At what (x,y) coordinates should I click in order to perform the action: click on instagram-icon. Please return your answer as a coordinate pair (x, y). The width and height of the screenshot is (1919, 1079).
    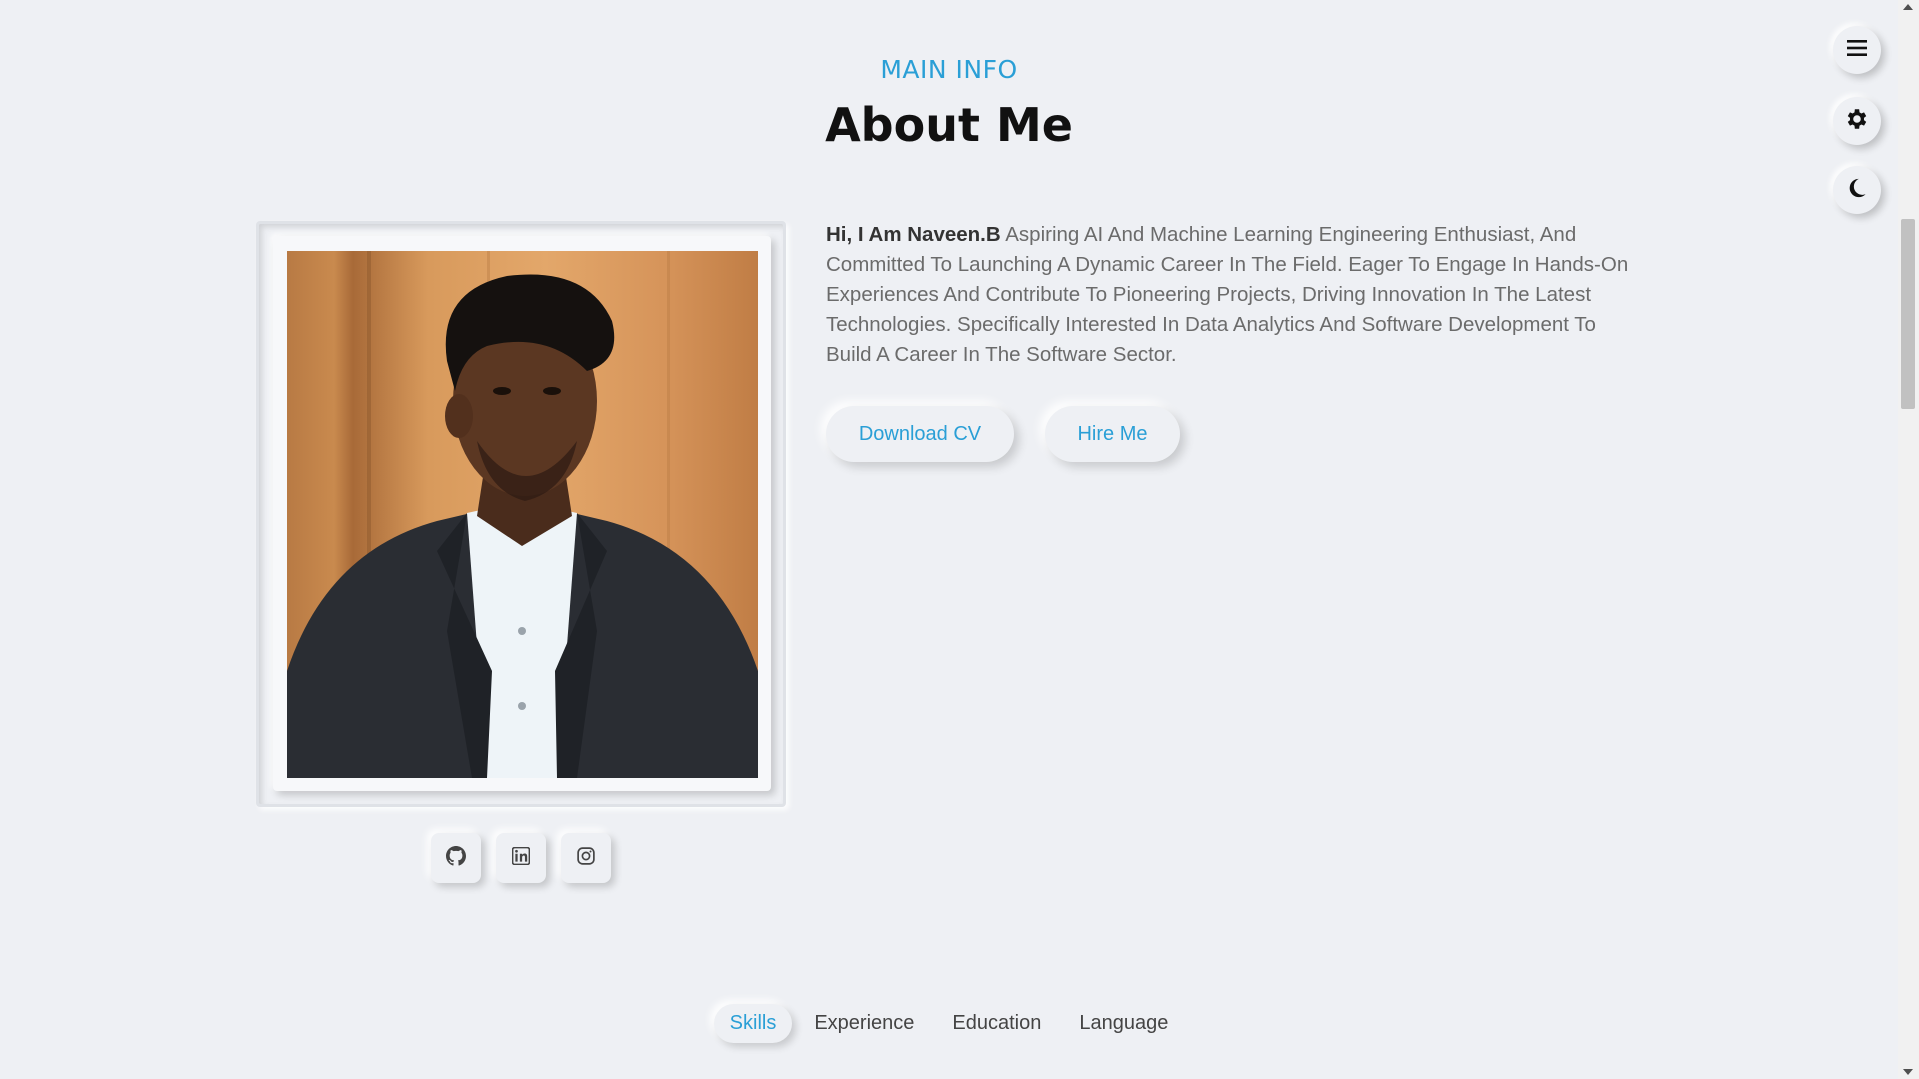
    Looking at the image, I should click on (586, 858).